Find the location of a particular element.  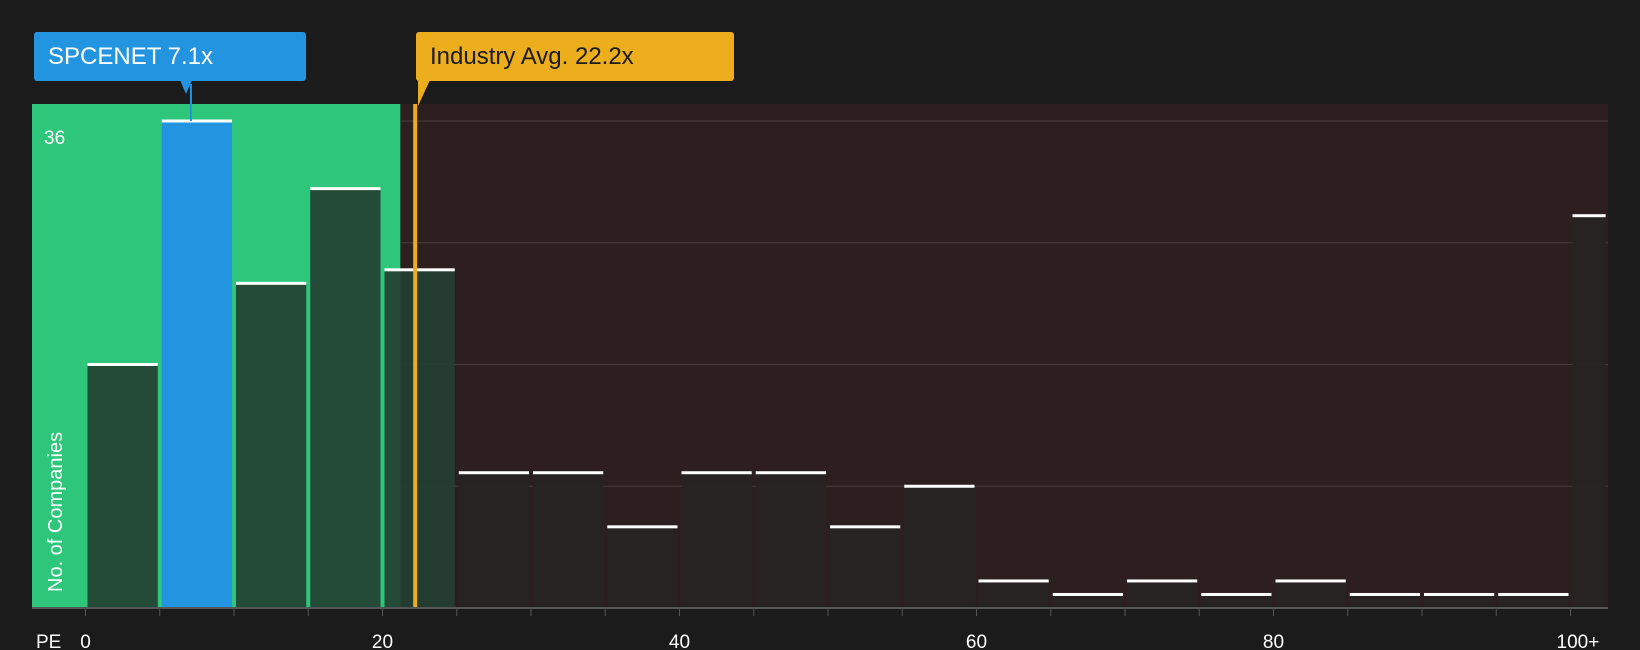

industry-callout-pointer is located at coordinates (424, 93).